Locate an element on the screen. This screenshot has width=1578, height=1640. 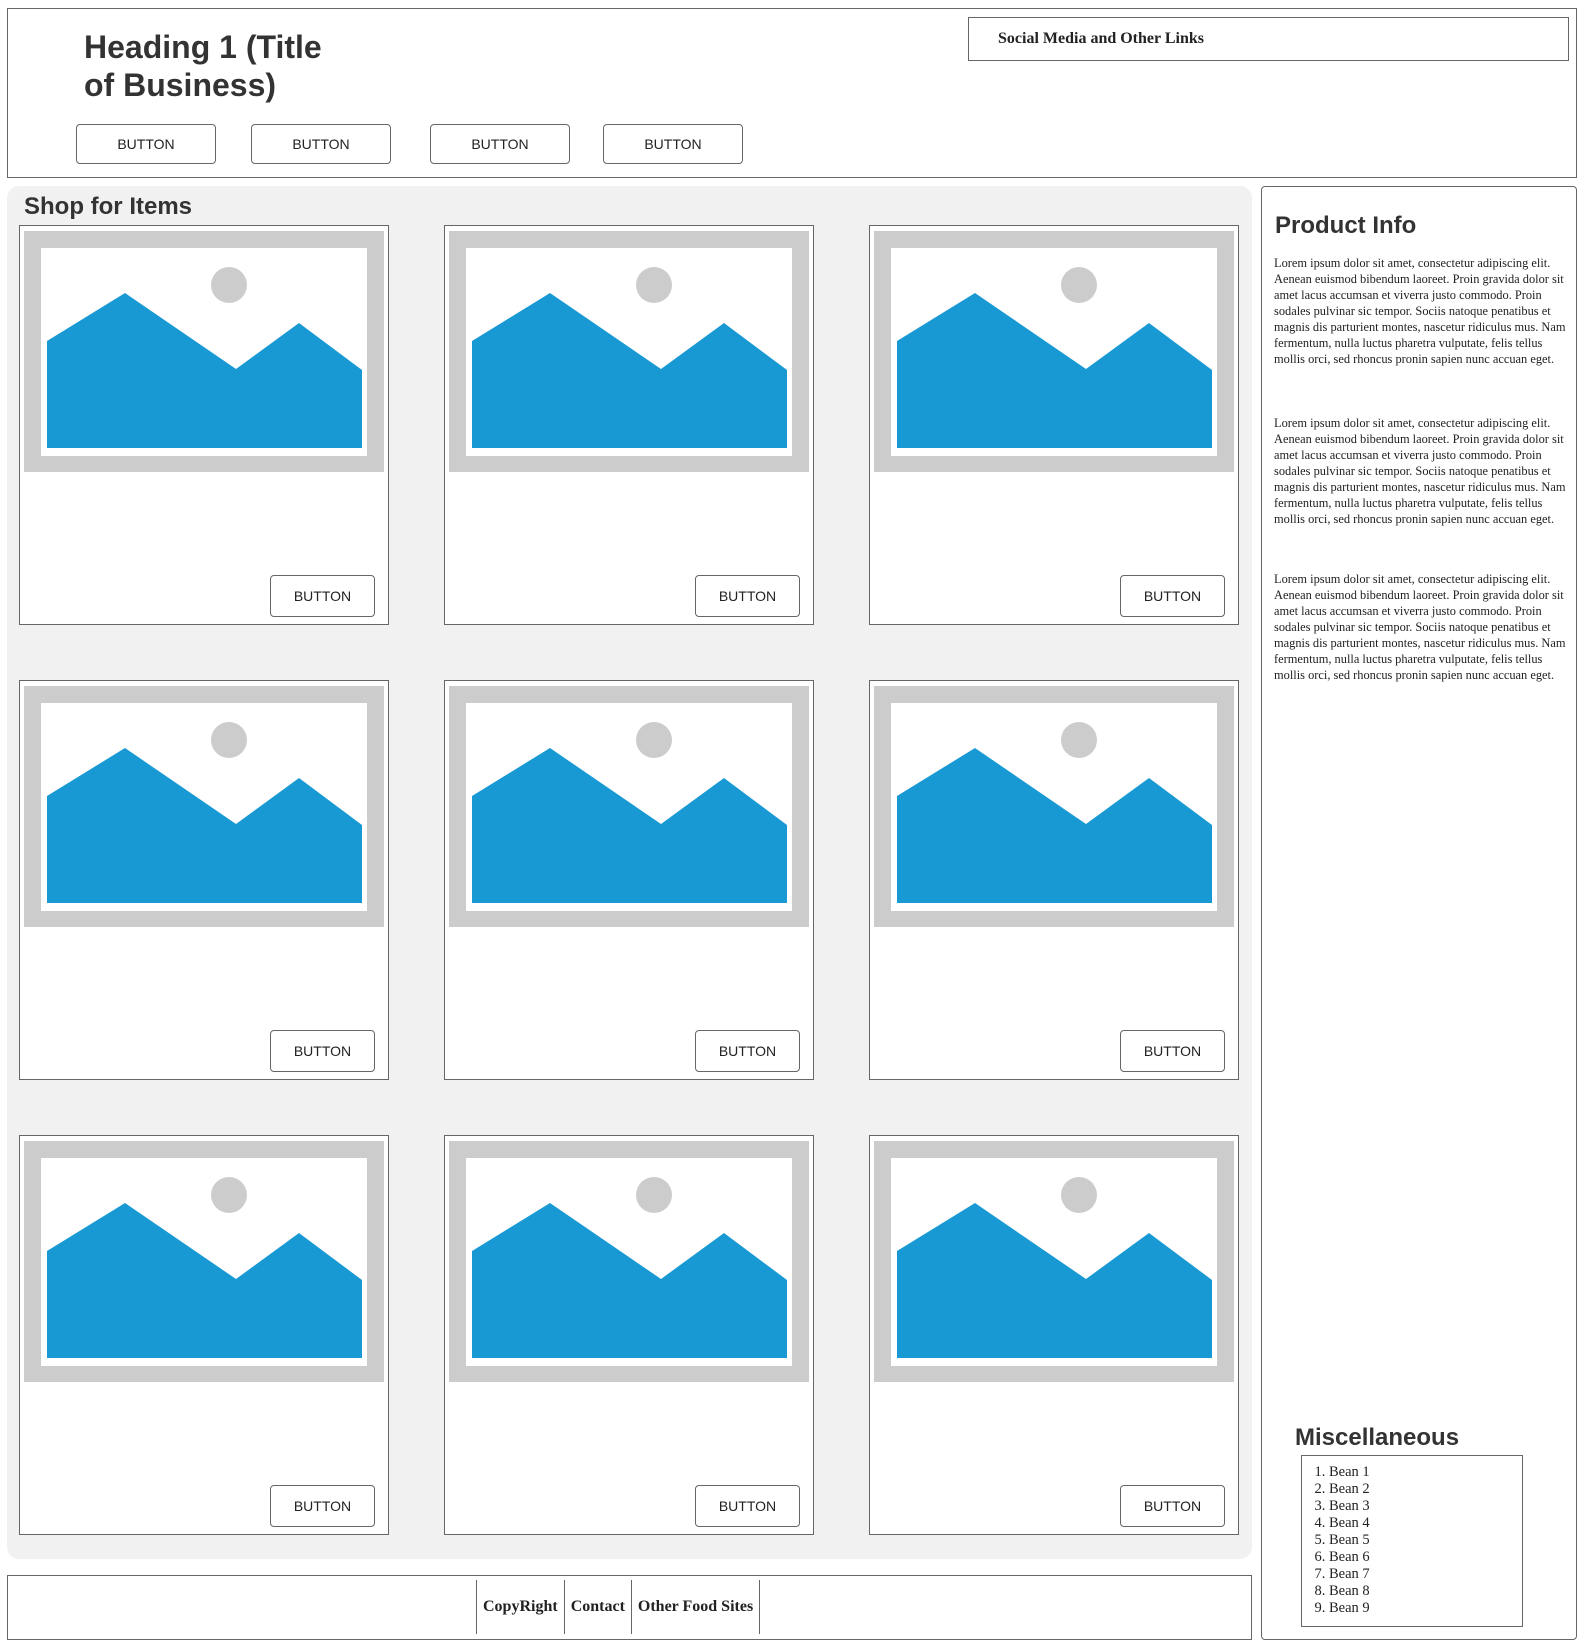
product-info-title: Product Info is located at coordinates (1346, 225).